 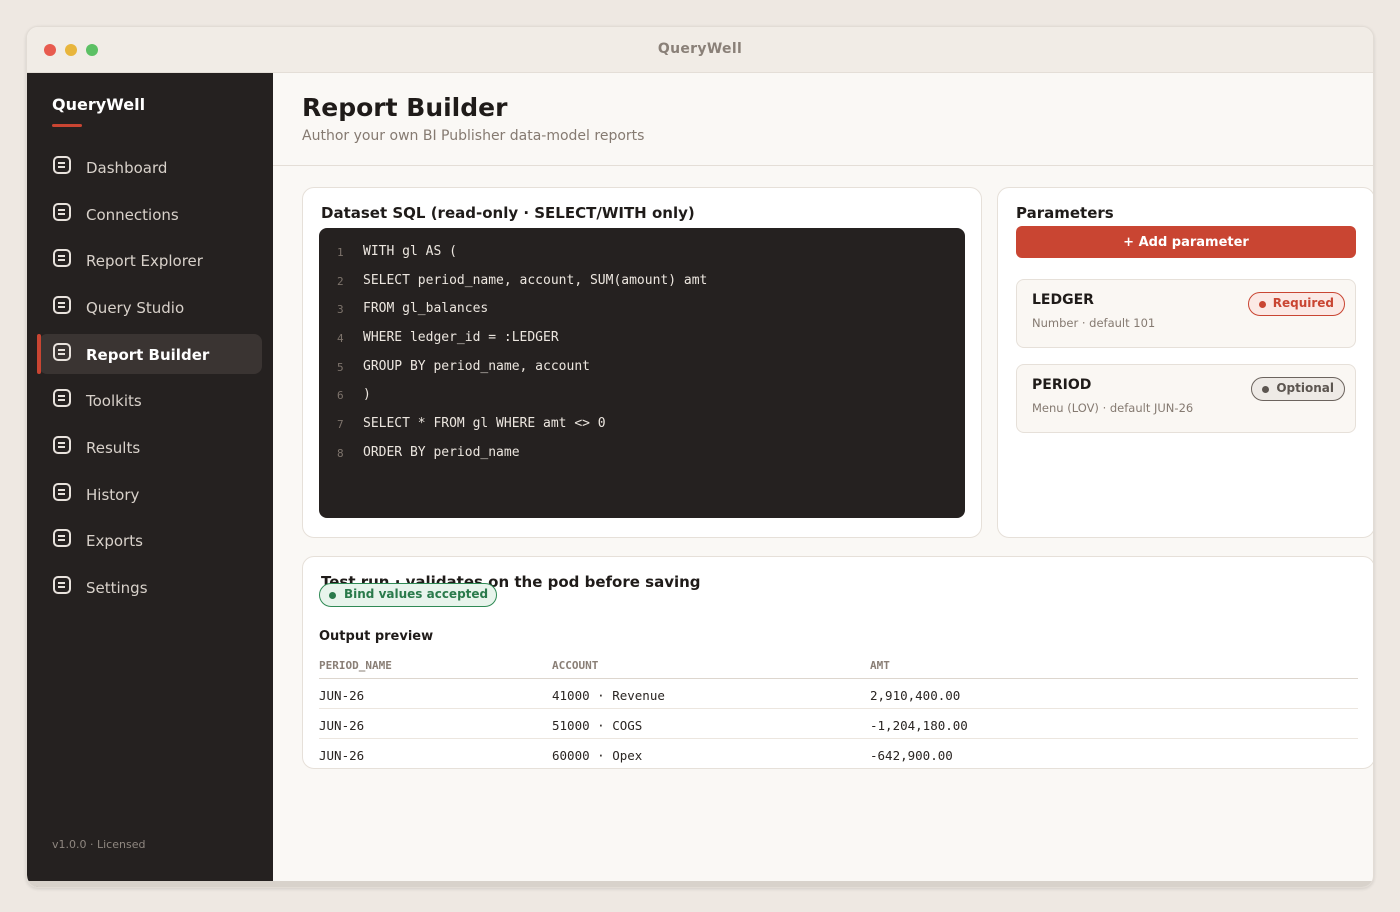 What do you see at coordinates (1298, 389) in the screenshot?
I see `optional-badge: Optional` at bounding box center [1298, 389].